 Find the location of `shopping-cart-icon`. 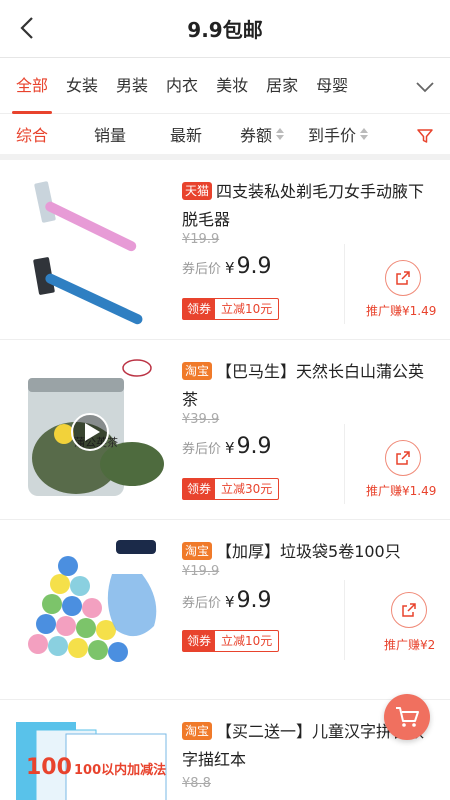

shopping-cart-icon is located at coordinates (407, 717).